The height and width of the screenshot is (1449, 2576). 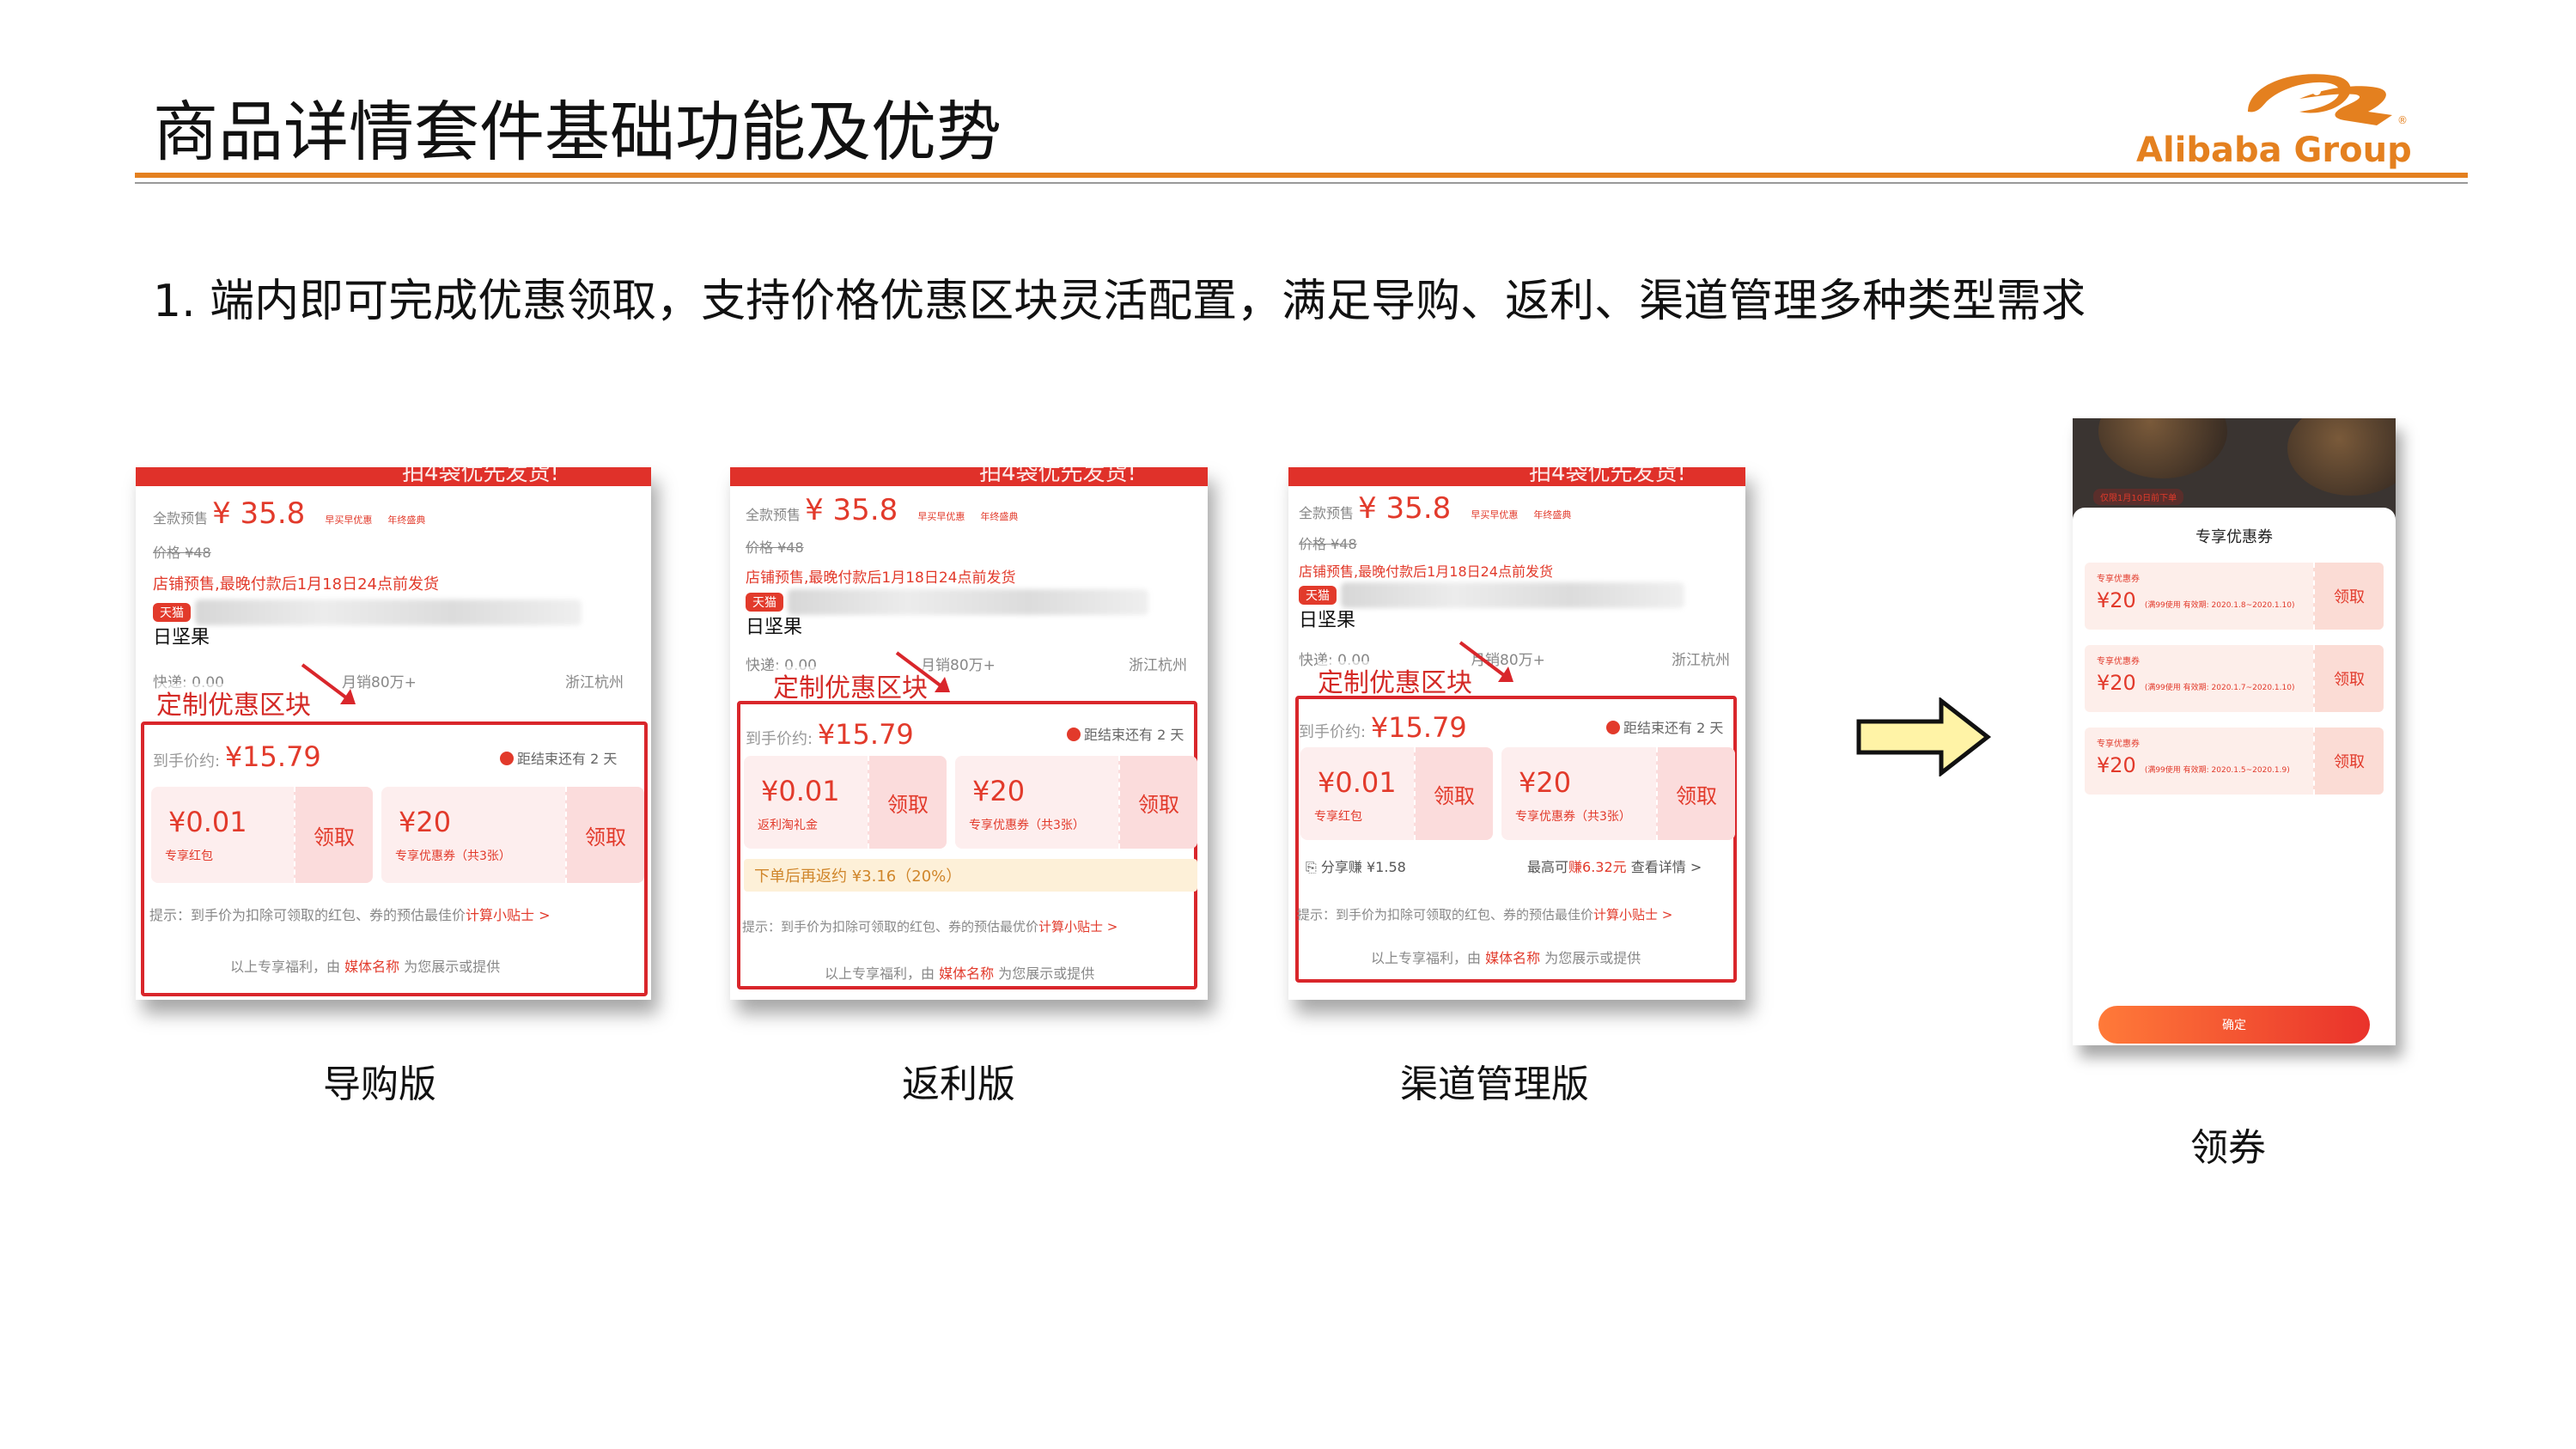 I want to click on coupon-item: 专享优惠券 ¥20 (满99使用 有效期: 2020.1.5~2020.1.9) 领取, so click(x=2234, y=761).